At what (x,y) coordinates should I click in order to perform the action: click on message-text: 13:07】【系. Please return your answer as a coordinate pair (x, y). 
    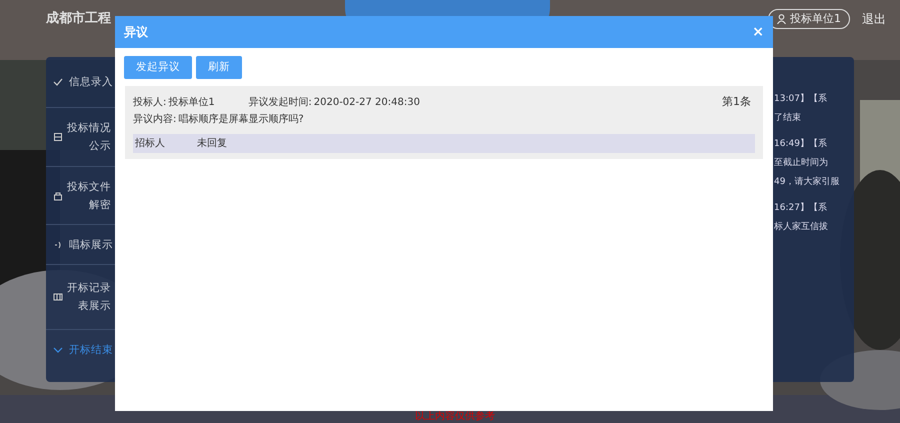
    Looking at the image, I should click on (801, 99).